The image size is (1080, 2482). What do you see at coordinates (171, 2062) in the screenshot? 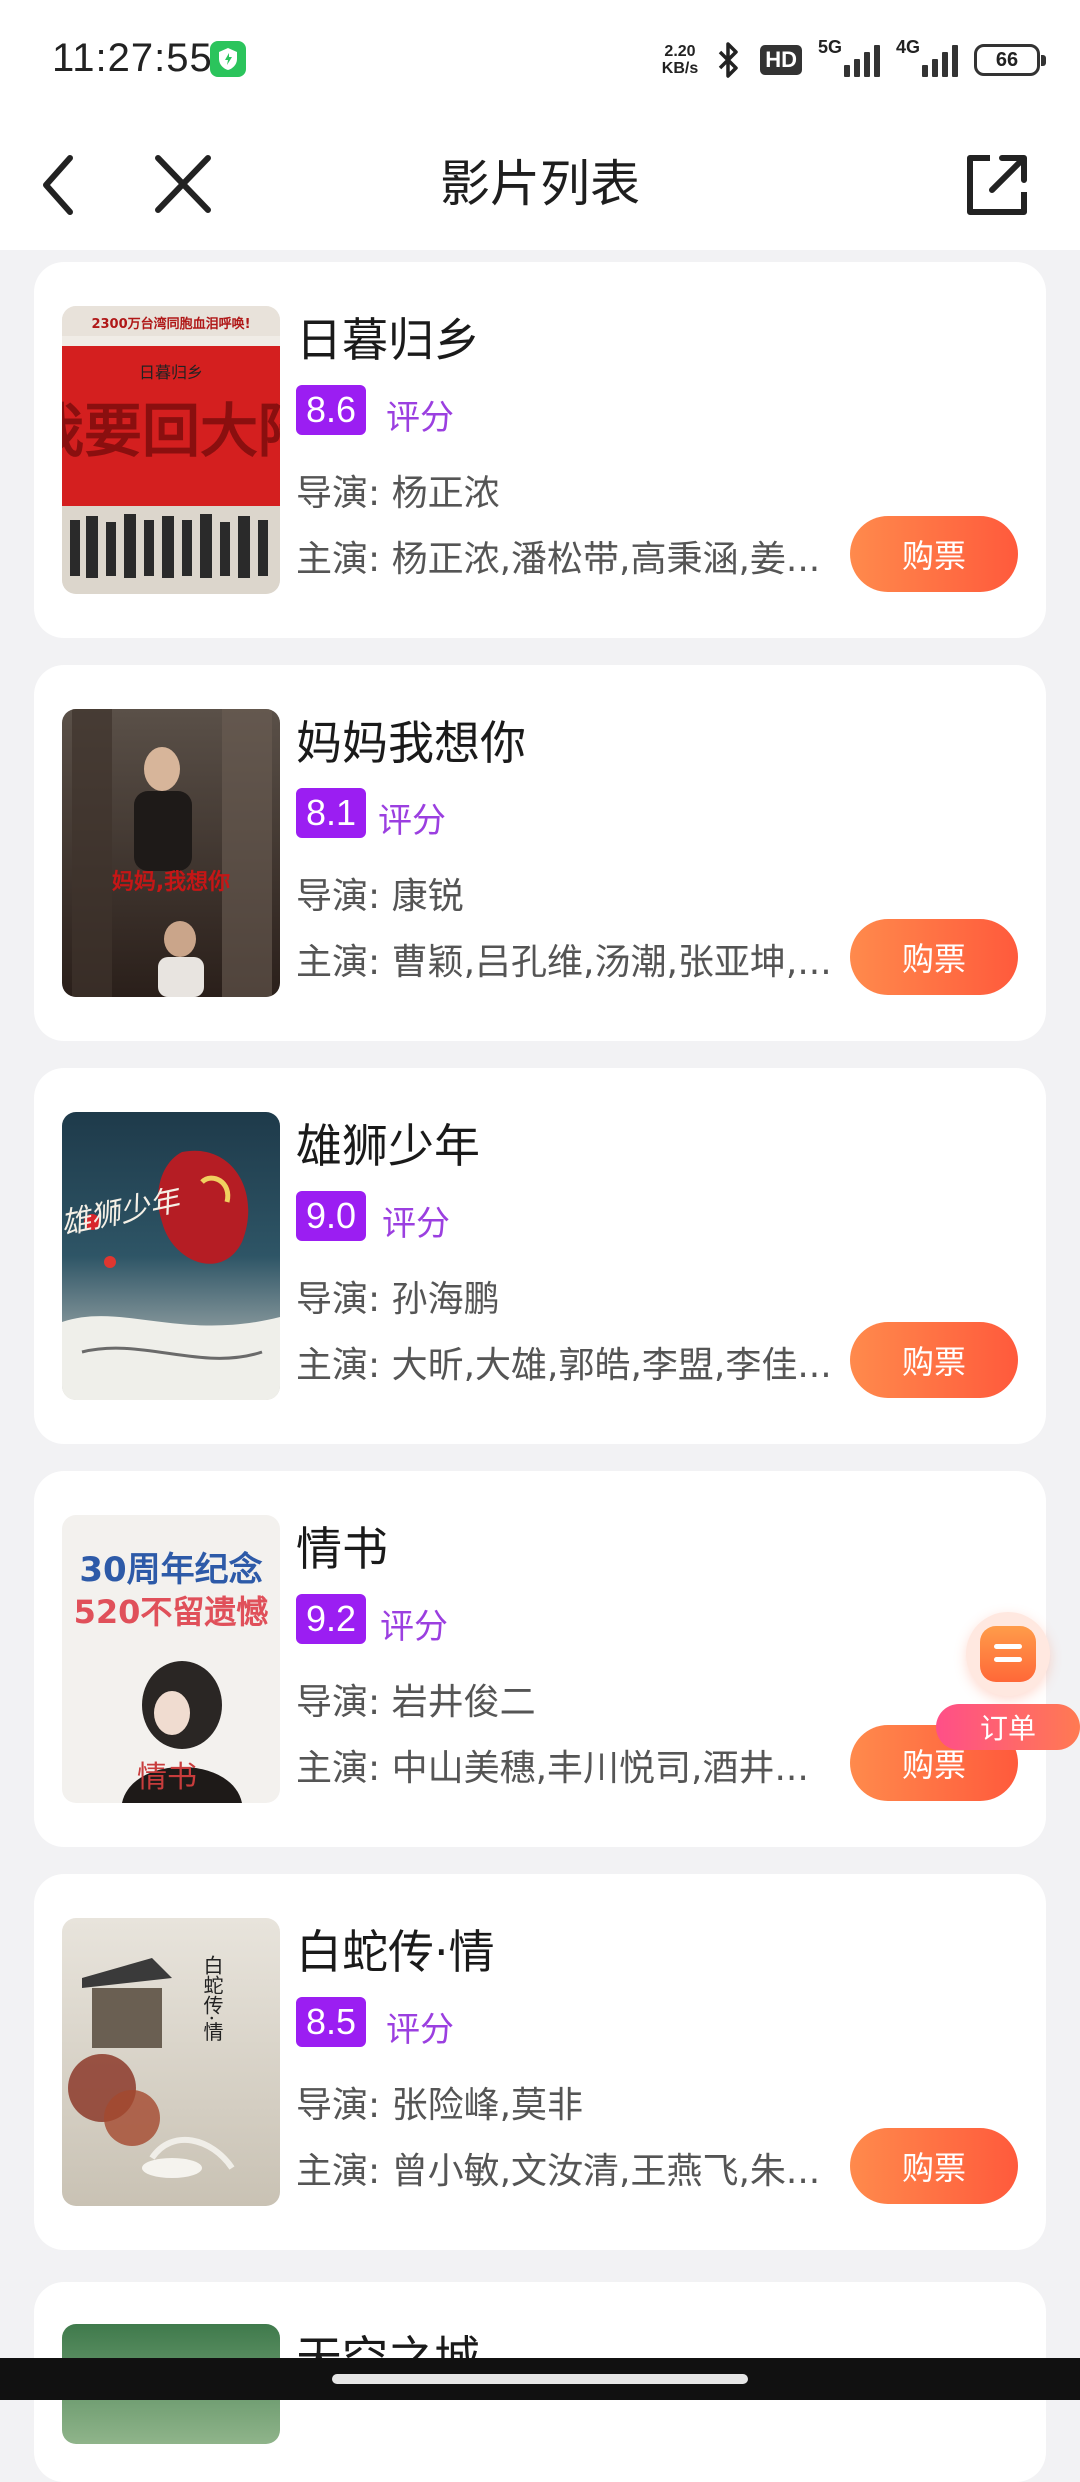
I see `movie-poster: 白蛇传·情` at bounding box center [171, 2062].